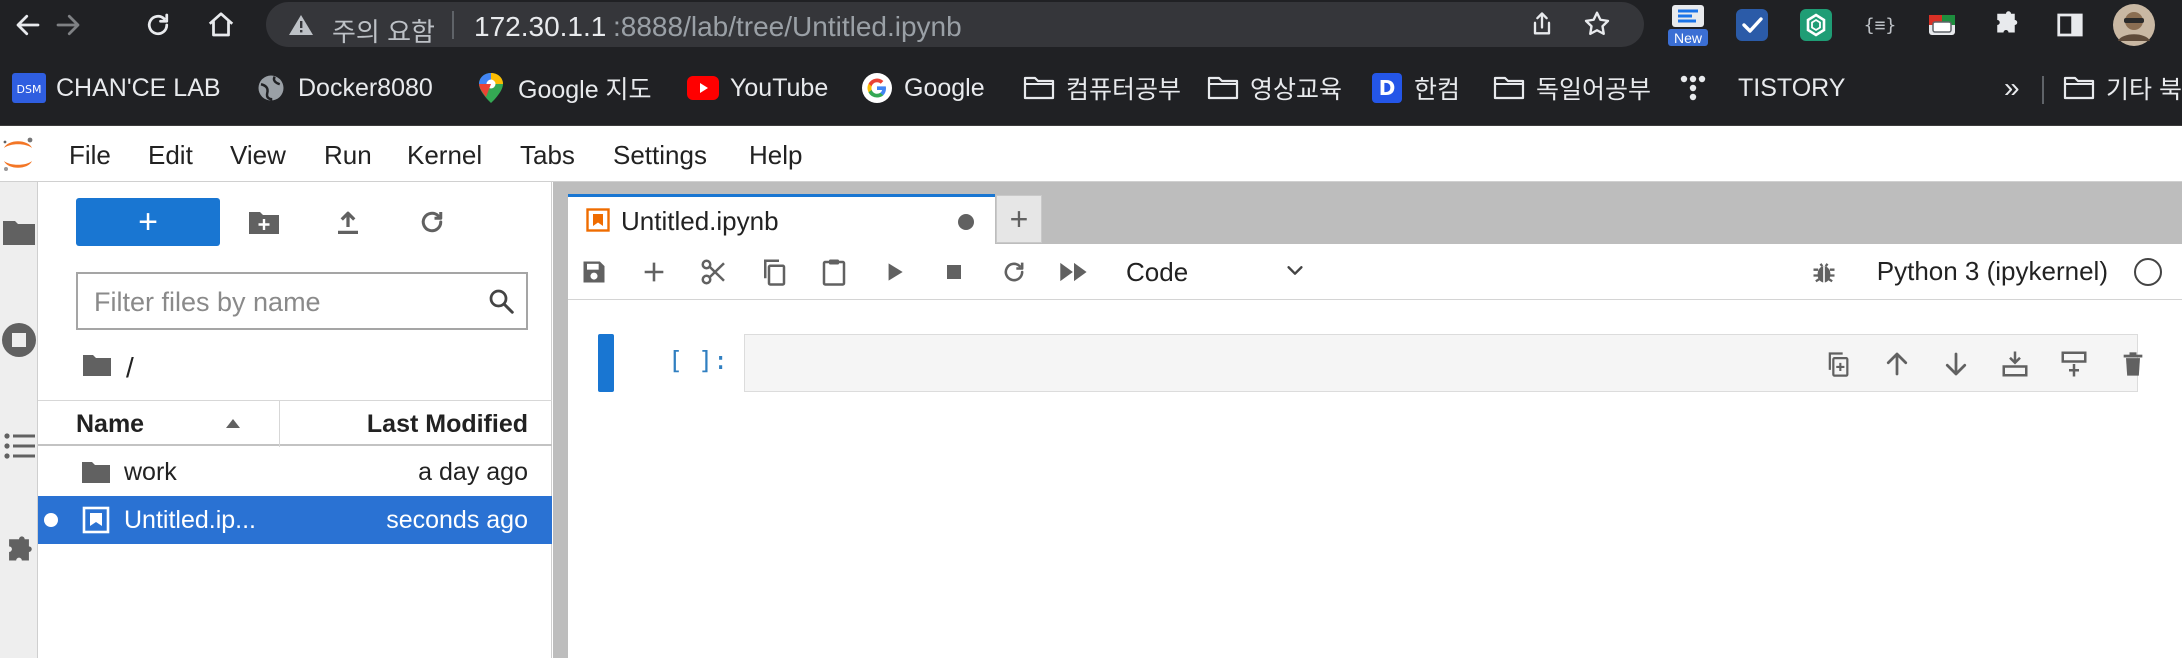  What do you see at coordinates (2134, 25) in the screenshot?
I see `profile-avatar-icon` at bounding box center [2134, 25].